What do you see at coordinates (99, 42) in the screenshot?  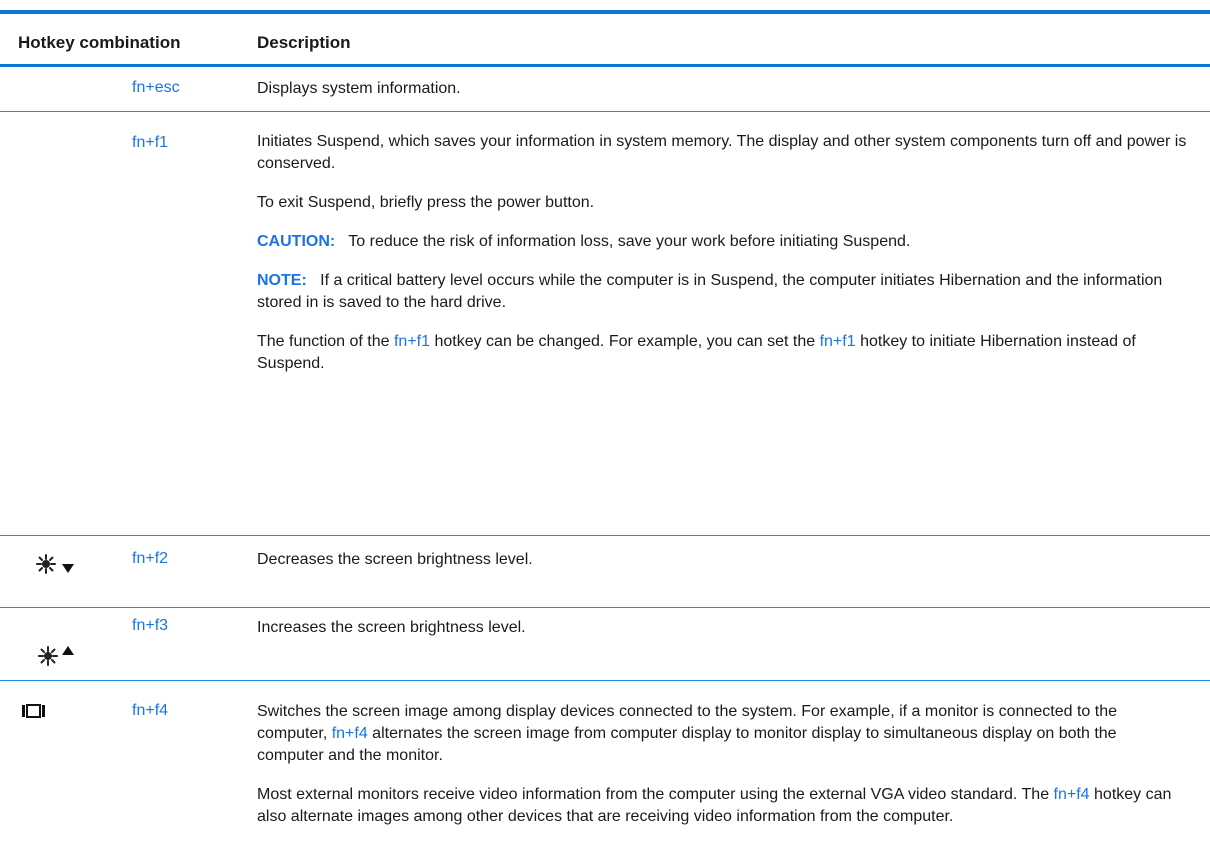 I see `header-hotkey-combination: Hotkey combination` at bounding box center [99, 42].